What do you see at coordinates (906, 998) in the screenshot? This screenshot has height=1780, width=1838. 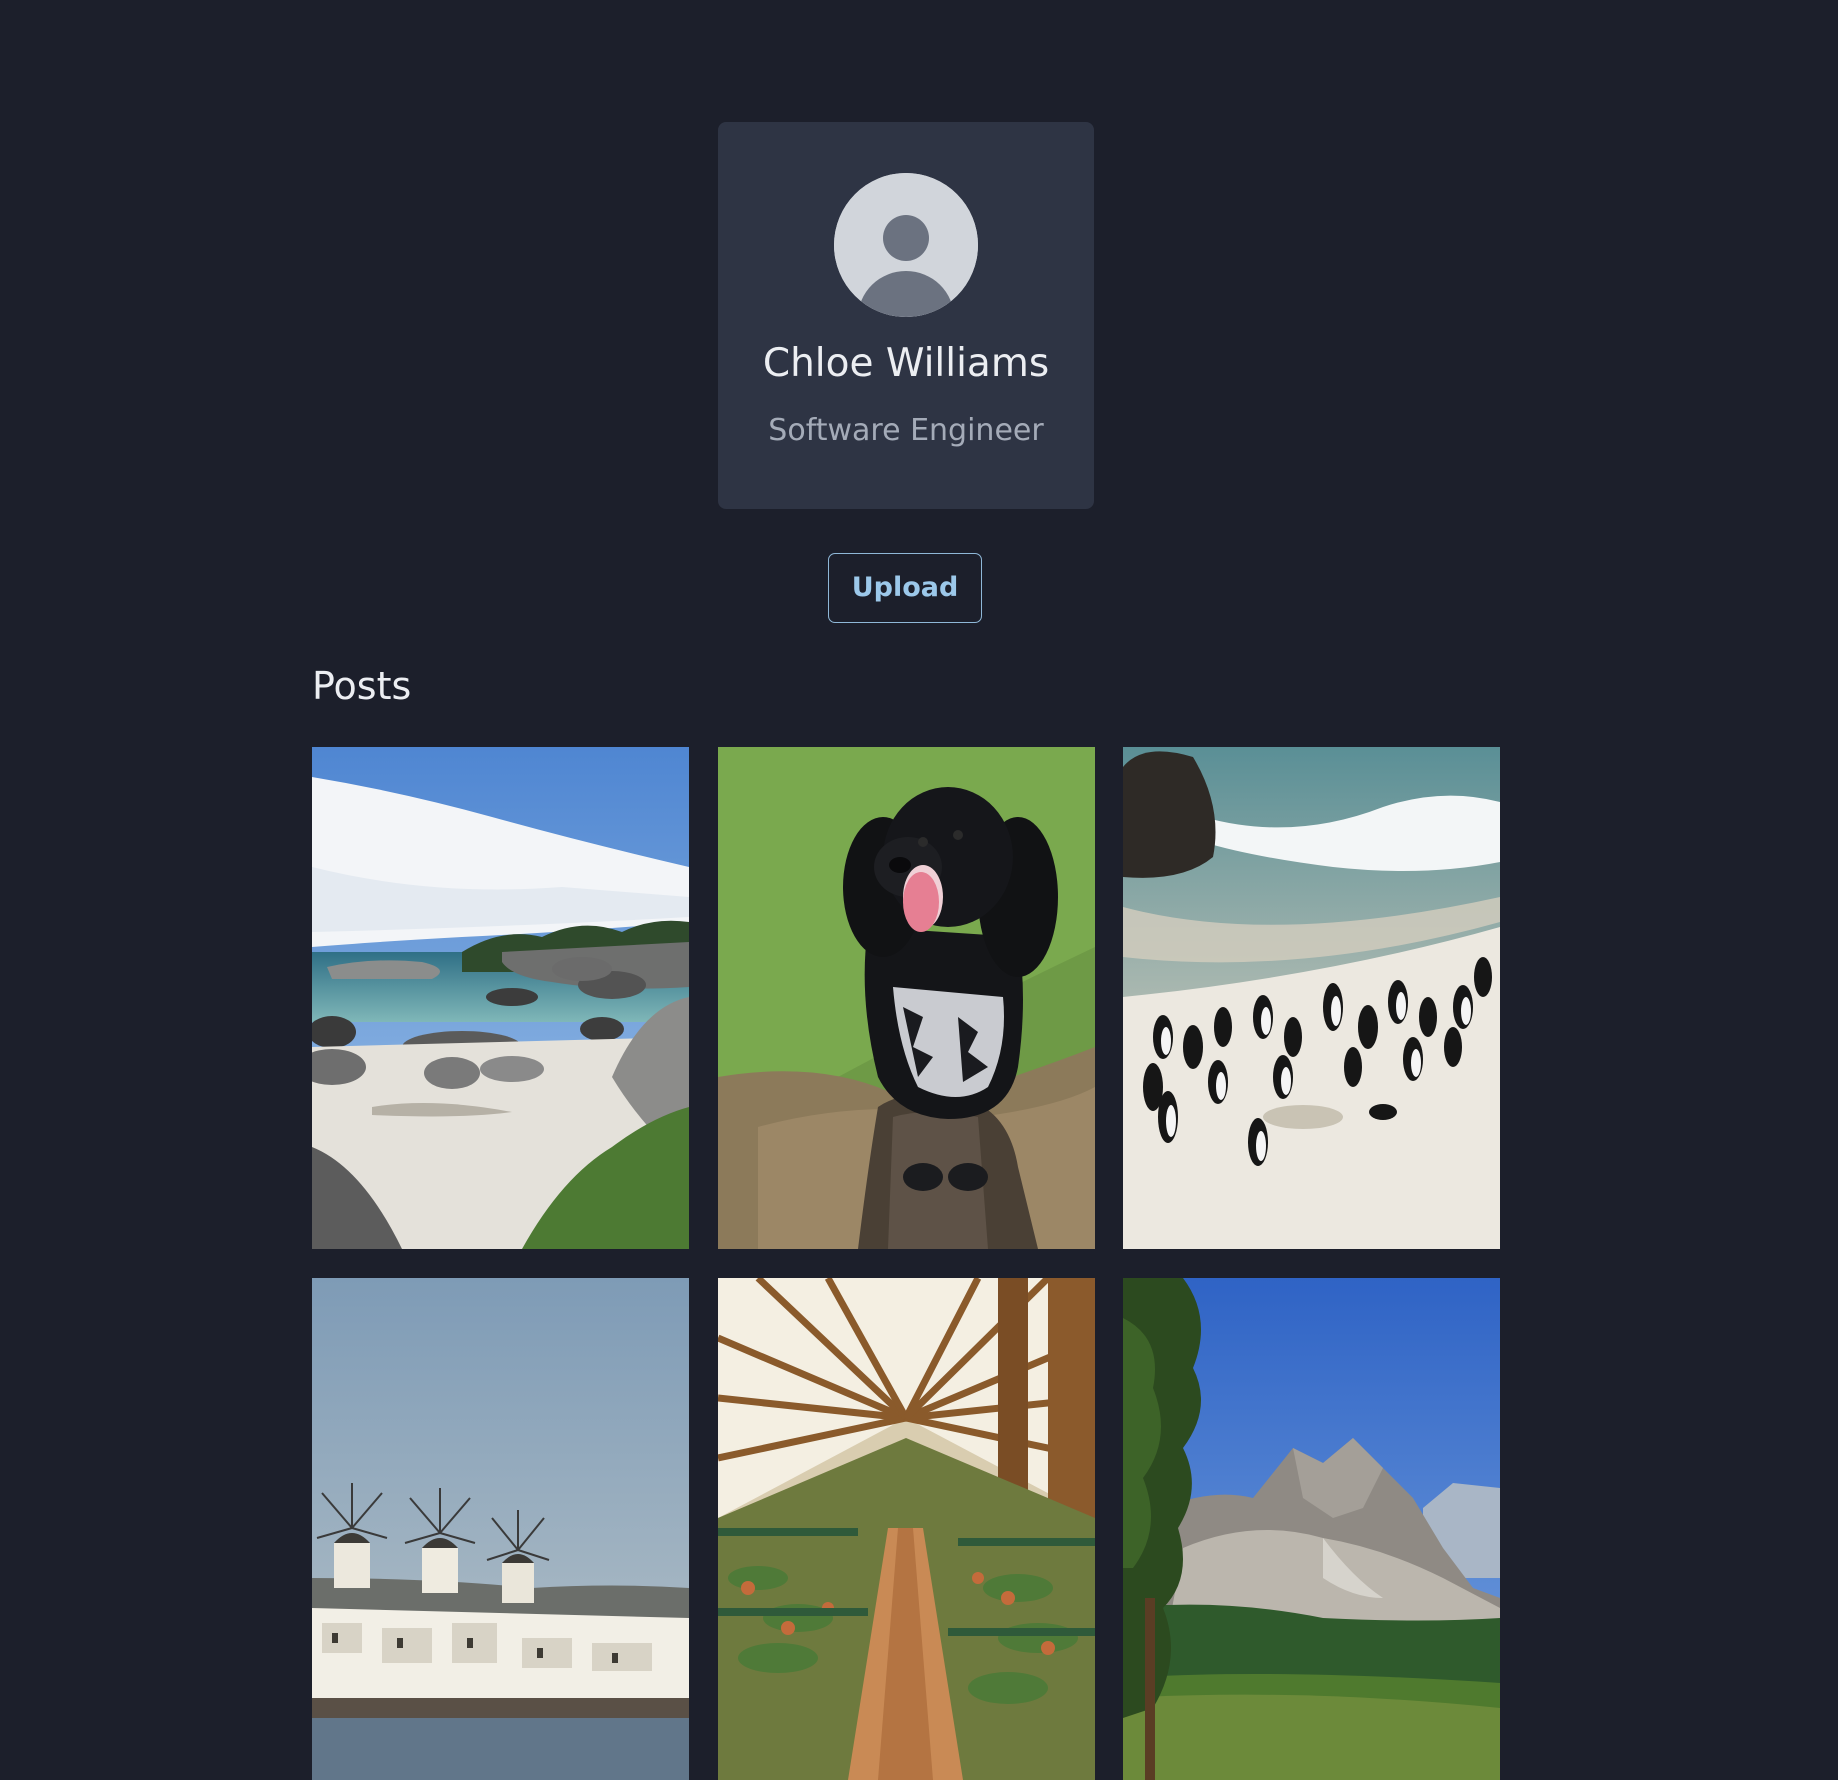 I see `post-image-dog` at bounding box center [906, 998].